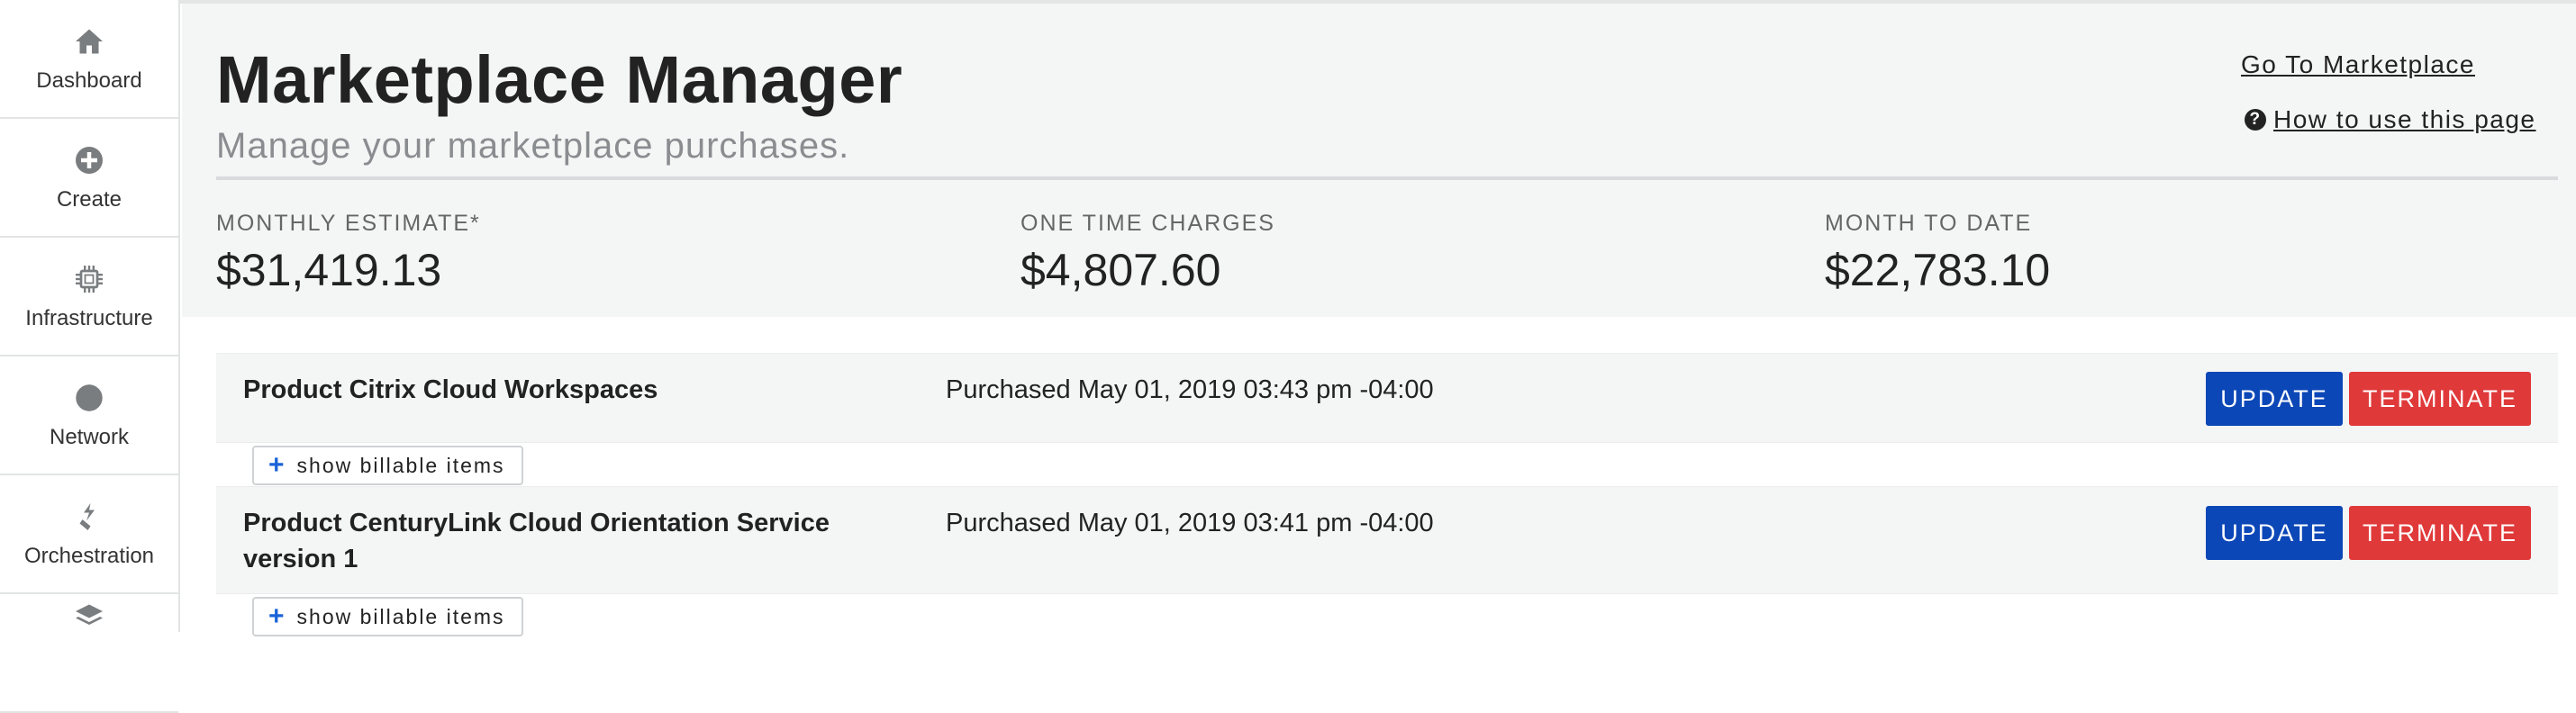  I want to click on sidebar-item-infrastructure: Infrastructure, so click(89, 297).